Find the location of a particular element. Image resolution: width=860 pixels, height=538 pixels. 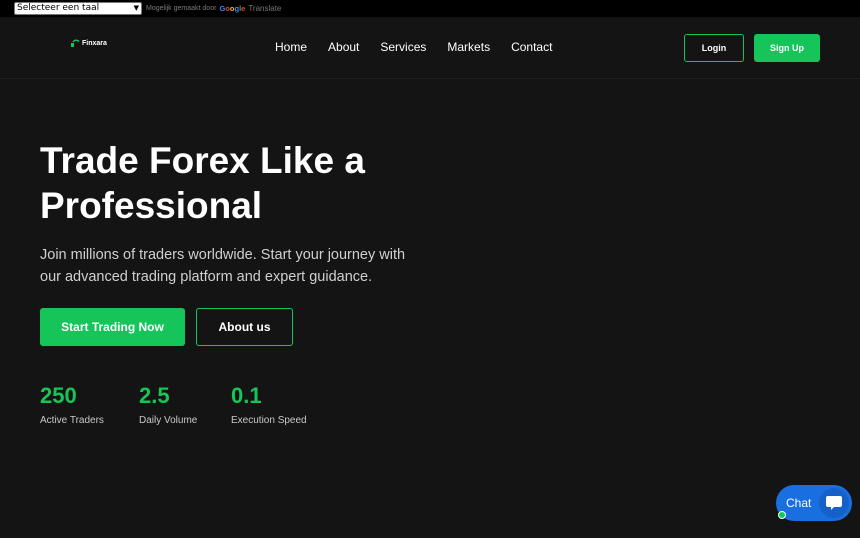

chat-bubble-glyph is located at coordinates (834, 503).